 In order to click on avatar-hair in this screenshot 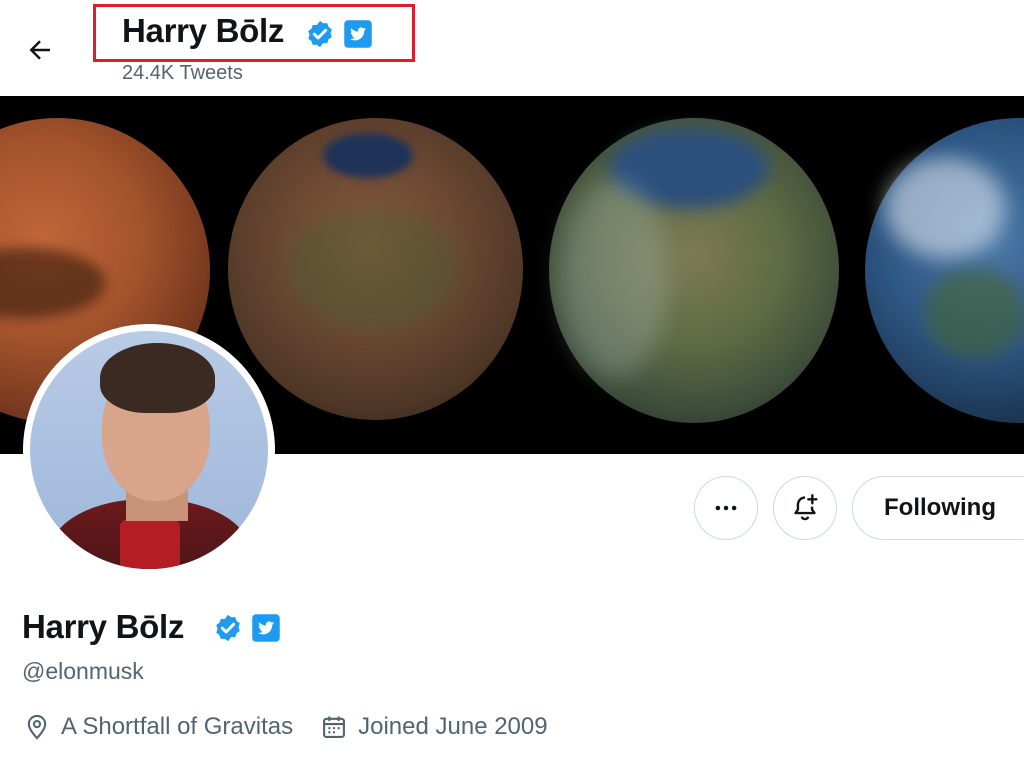, I will do `click(157, 378)`.